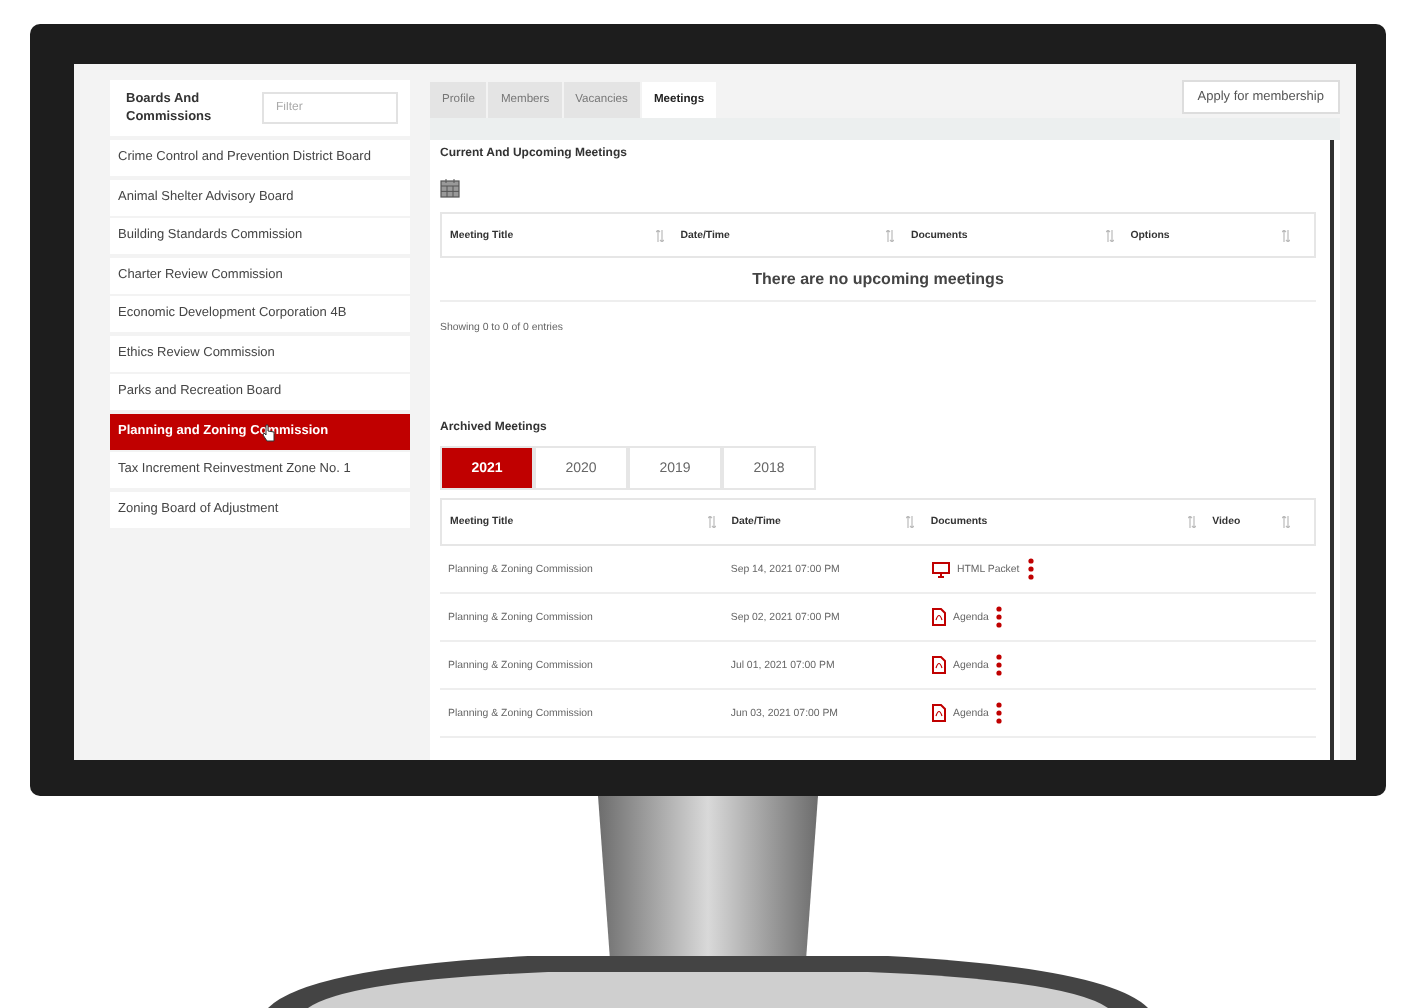 The width and height of the screenshot is (1416, 1008). What do you see at coordinates (940, 569) in the screenshot?
I see `monitor-icon` at bounding box center [940, 569].